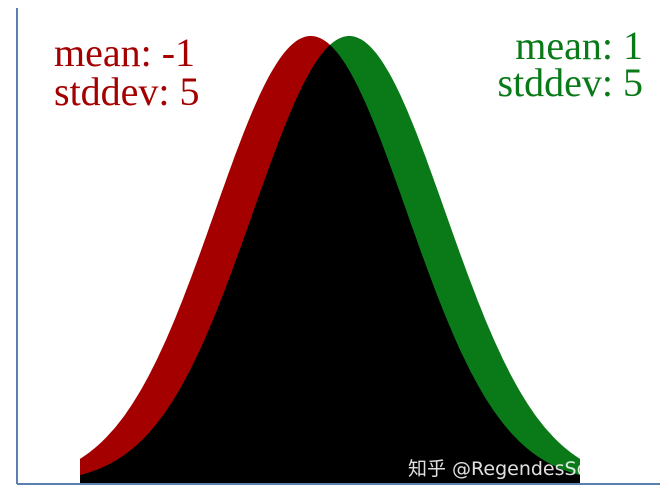  What do you see at coordinates (570, 82) in the screenshot?
I see `right-series-stddev-label: stddev: 5` at bounding box center [570, 82].